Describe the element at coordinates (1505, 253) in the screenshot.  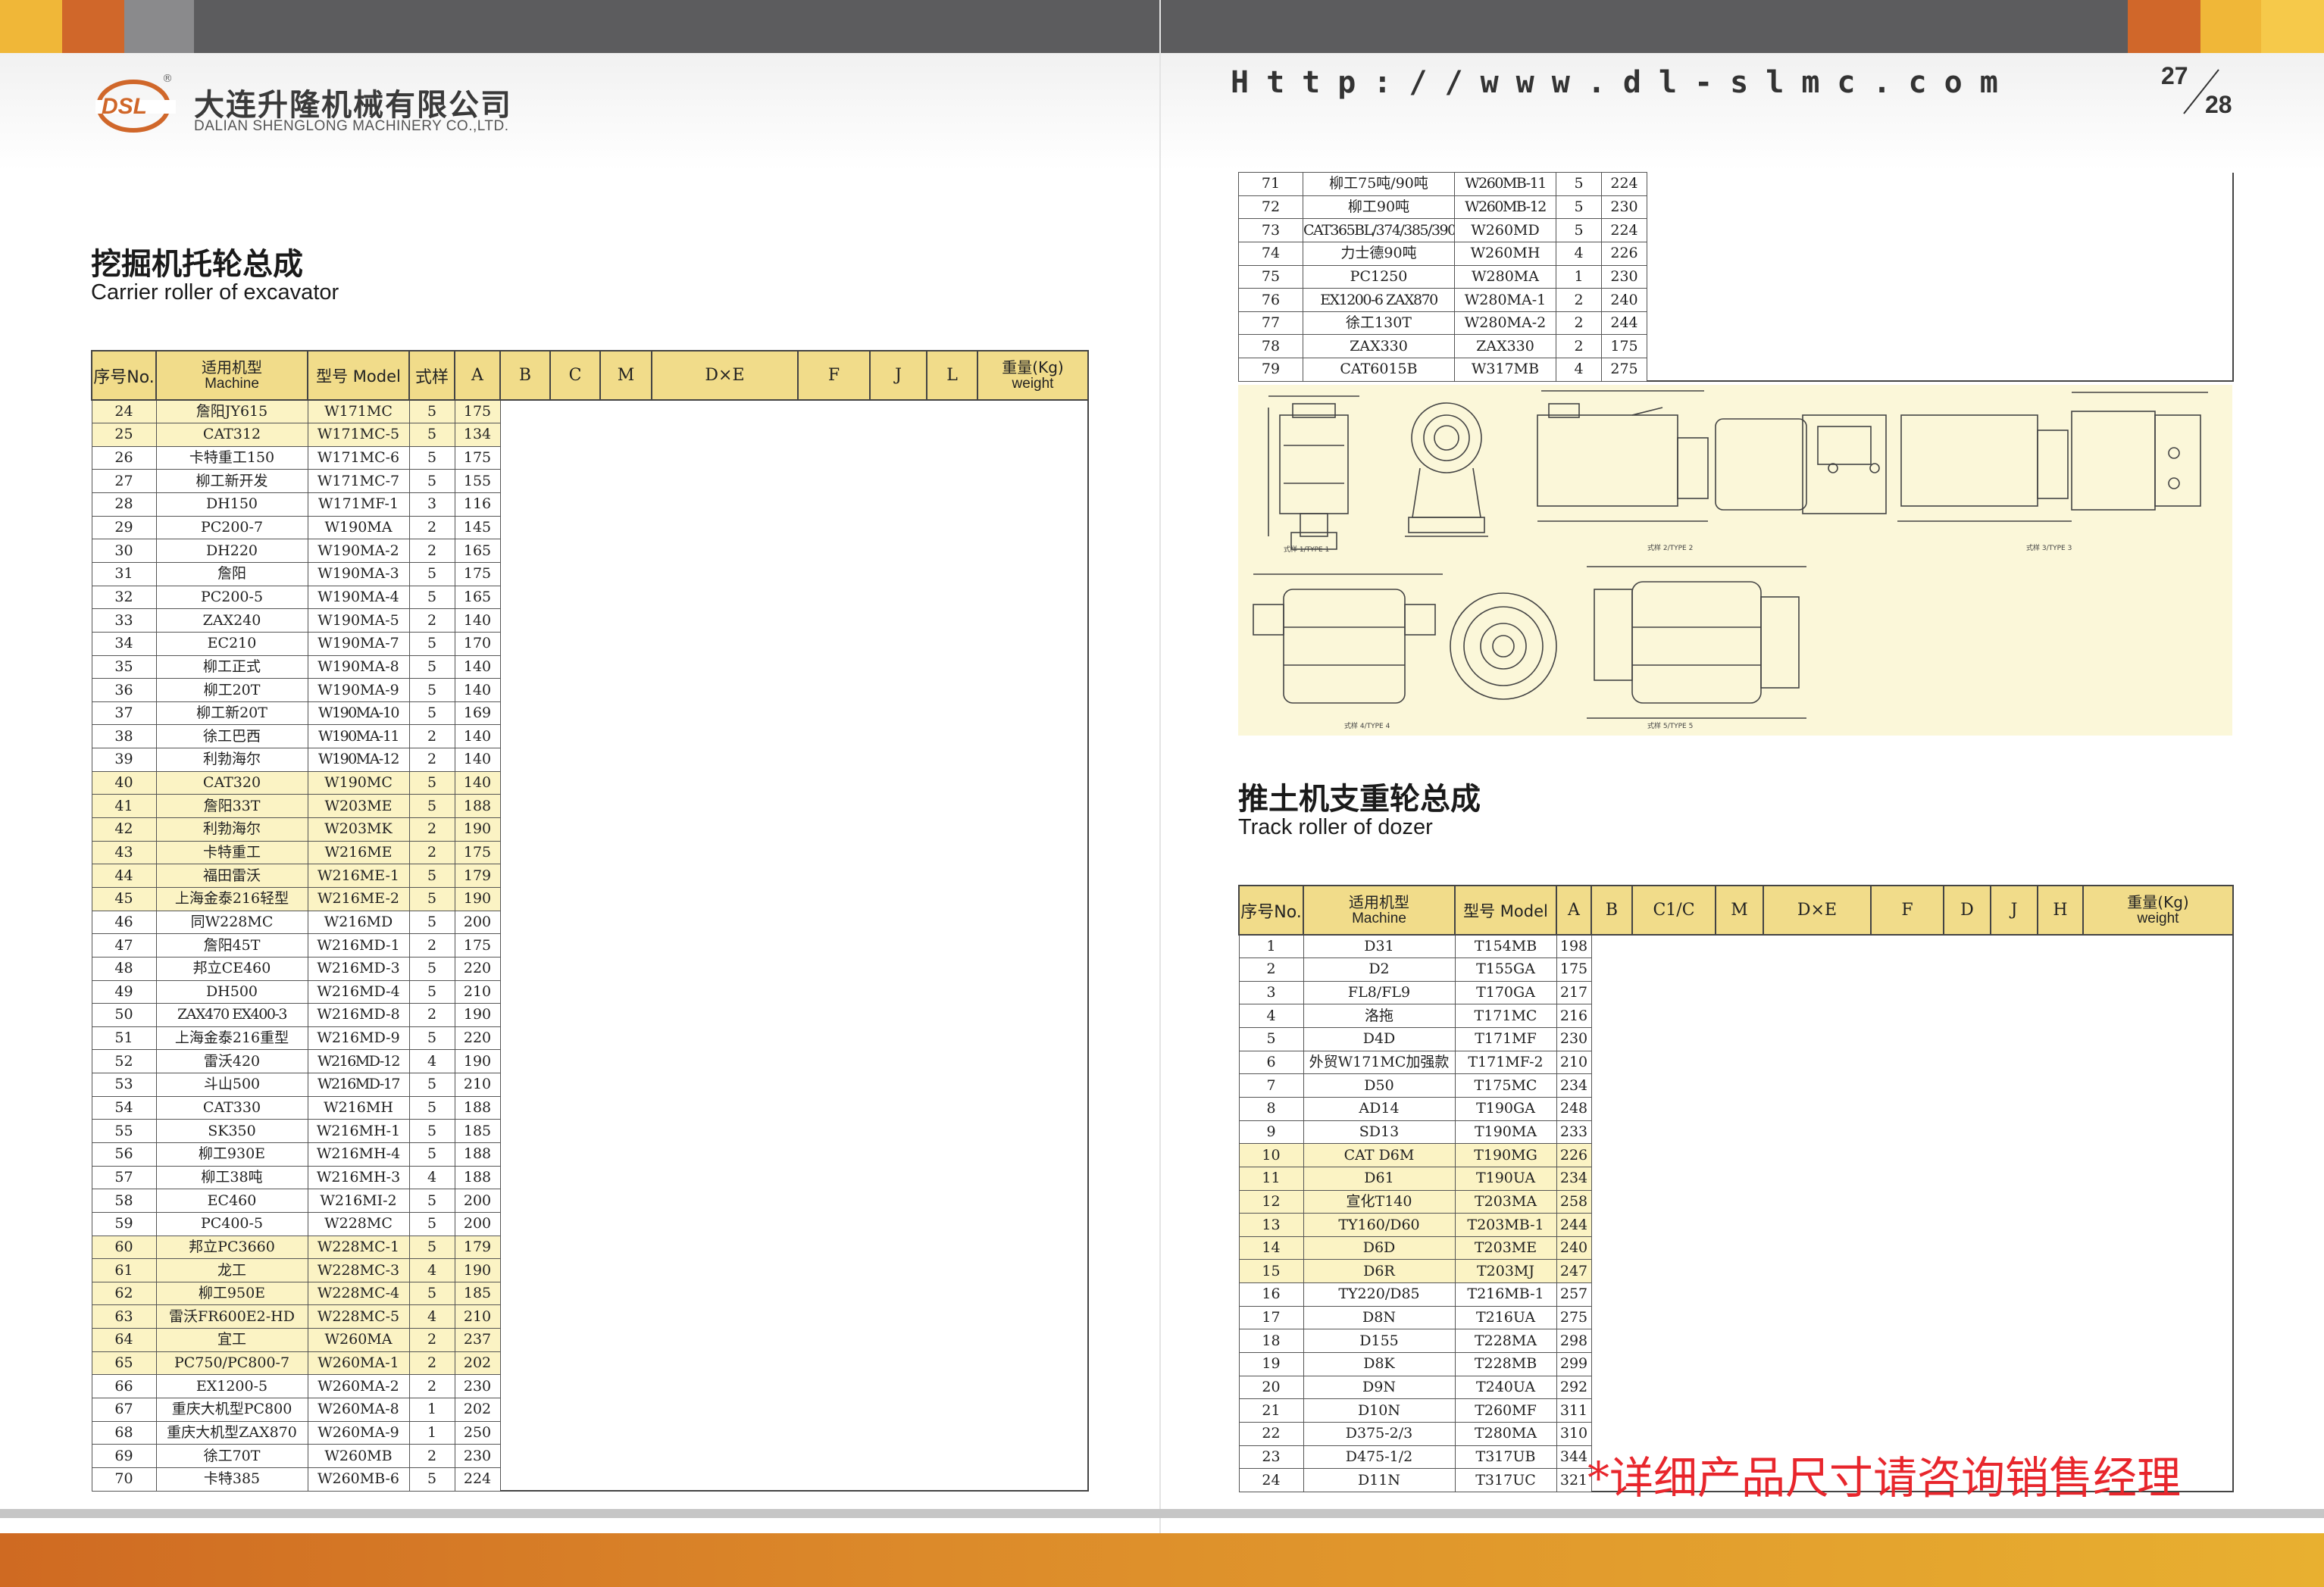
I see `cell-model: W260MH` at that location.